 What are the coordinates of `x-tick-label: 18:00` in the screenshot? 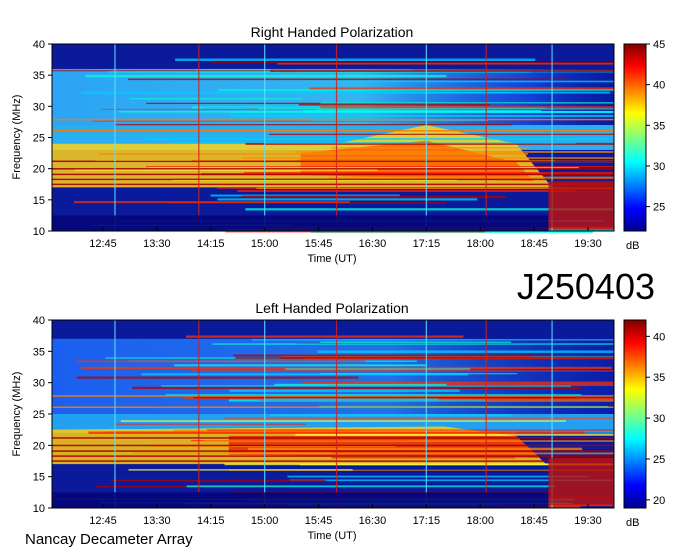 It's located at (480, 521).